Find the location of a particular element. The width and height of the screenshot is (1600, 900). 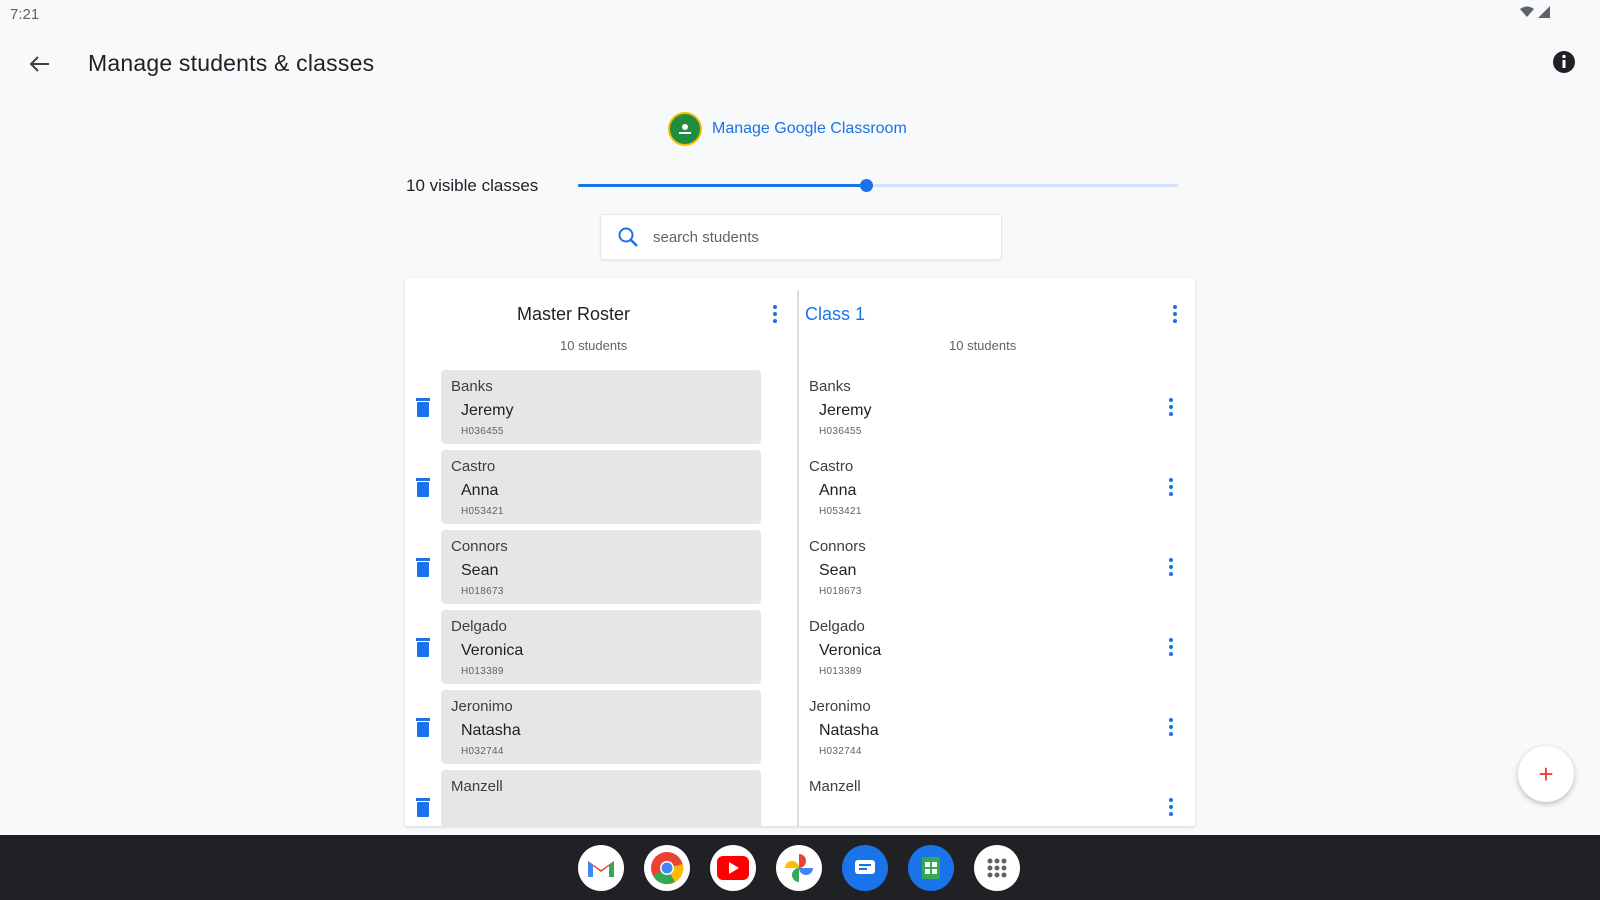

visible-classes-label: 10 visible classes is located at coordinates (472, 185).